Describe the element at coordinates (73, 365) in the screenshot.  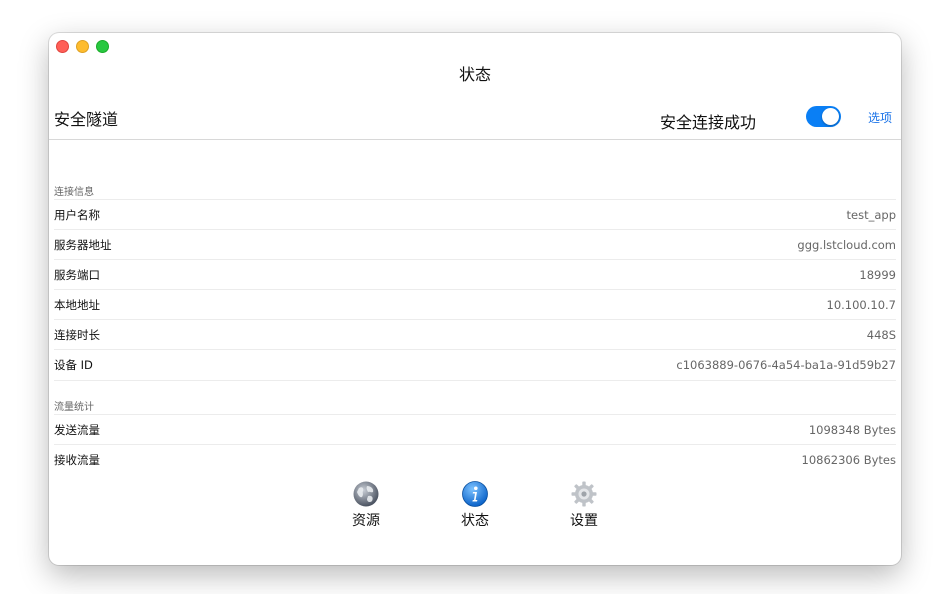
I see `row-label: 设备 ID` at that location.